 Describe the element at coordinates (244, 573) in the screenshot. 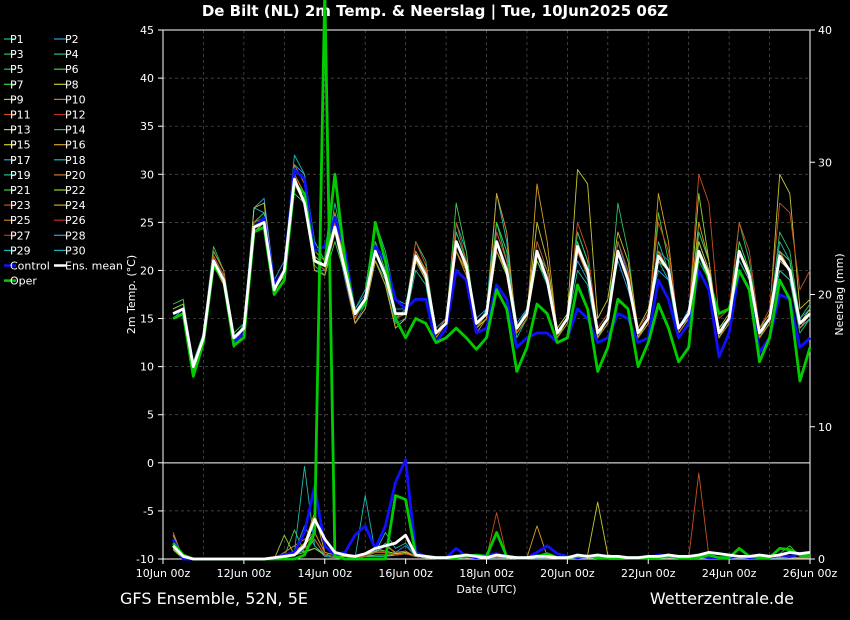

I see `x-tick-label: 12Jun 00z` at that location.